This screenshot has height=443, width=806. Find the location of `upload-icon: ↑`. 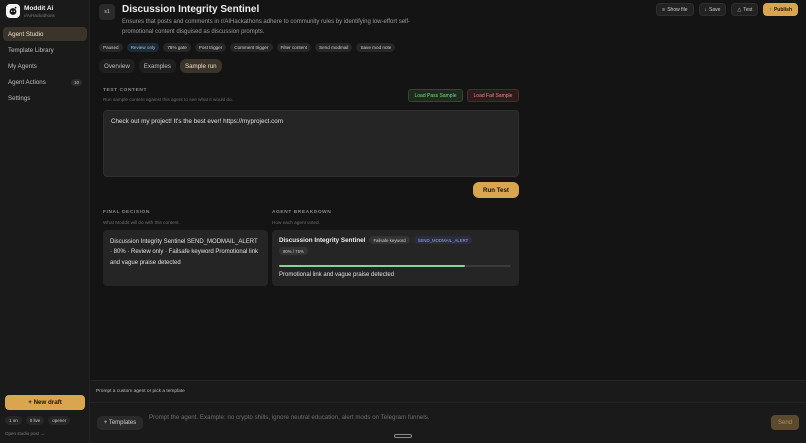

upload-icon: ↑ is located at coordinates (770, 9).